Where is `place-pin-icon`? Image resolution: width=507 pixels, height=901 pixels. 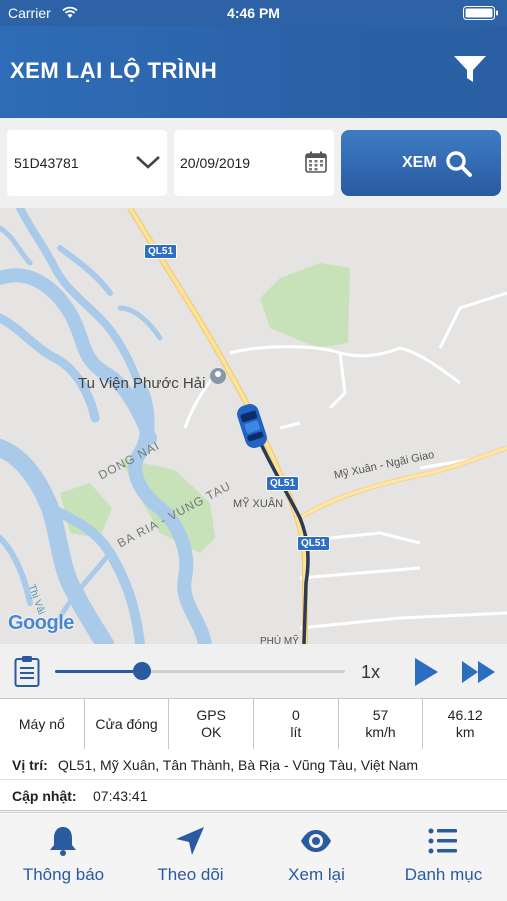
place-pin-icon is located at coordinates (218, 376).